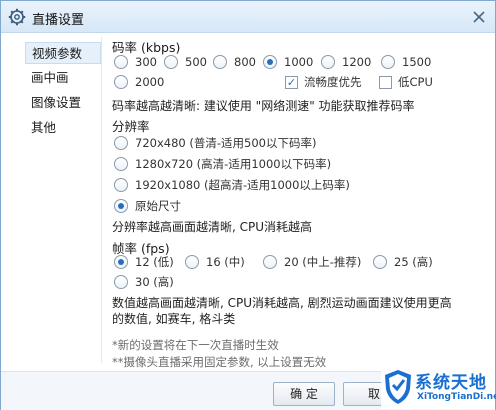 The image size is (496, 410). I want to click on framerate-option-25: 25 (高), so click(403, 262).